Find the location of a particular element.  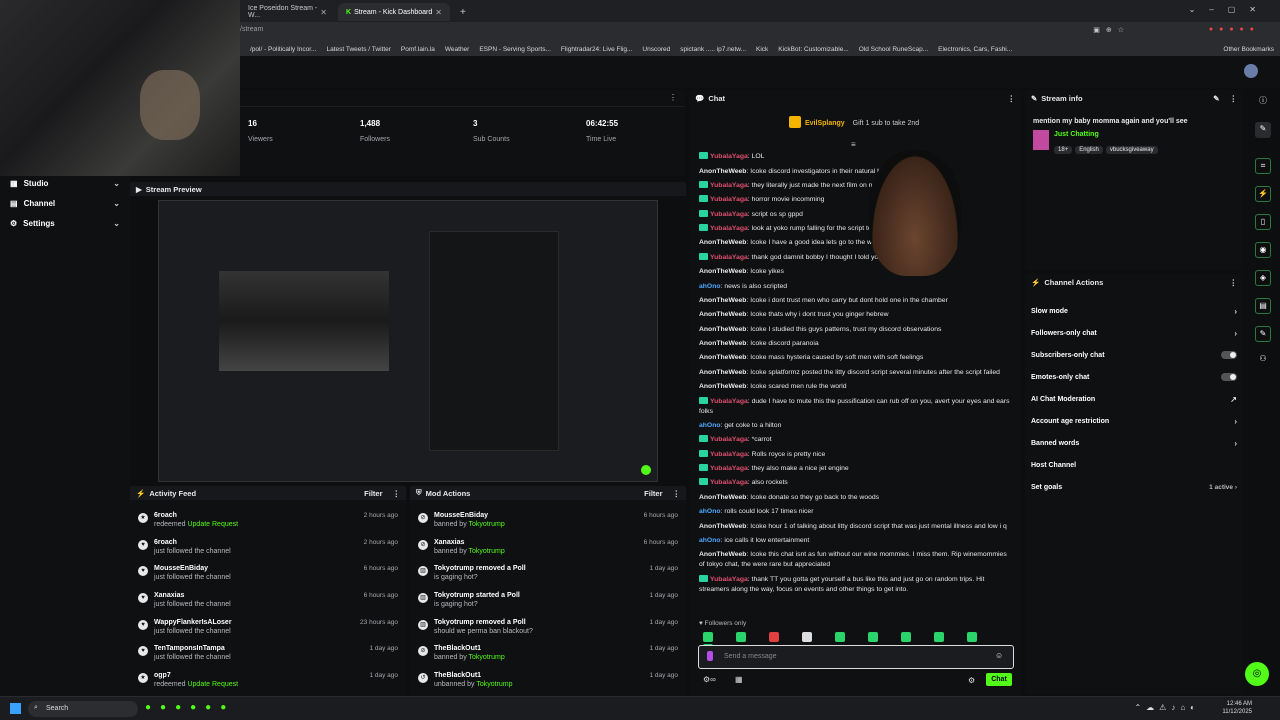

bookmark-8: Kick is located at coordinates (762, 49).